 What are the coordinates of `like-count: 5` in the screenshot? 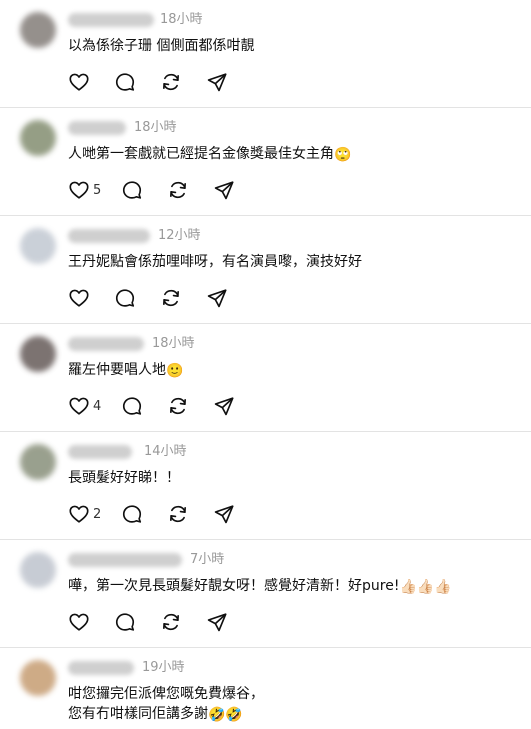 It's located at (97, 190).